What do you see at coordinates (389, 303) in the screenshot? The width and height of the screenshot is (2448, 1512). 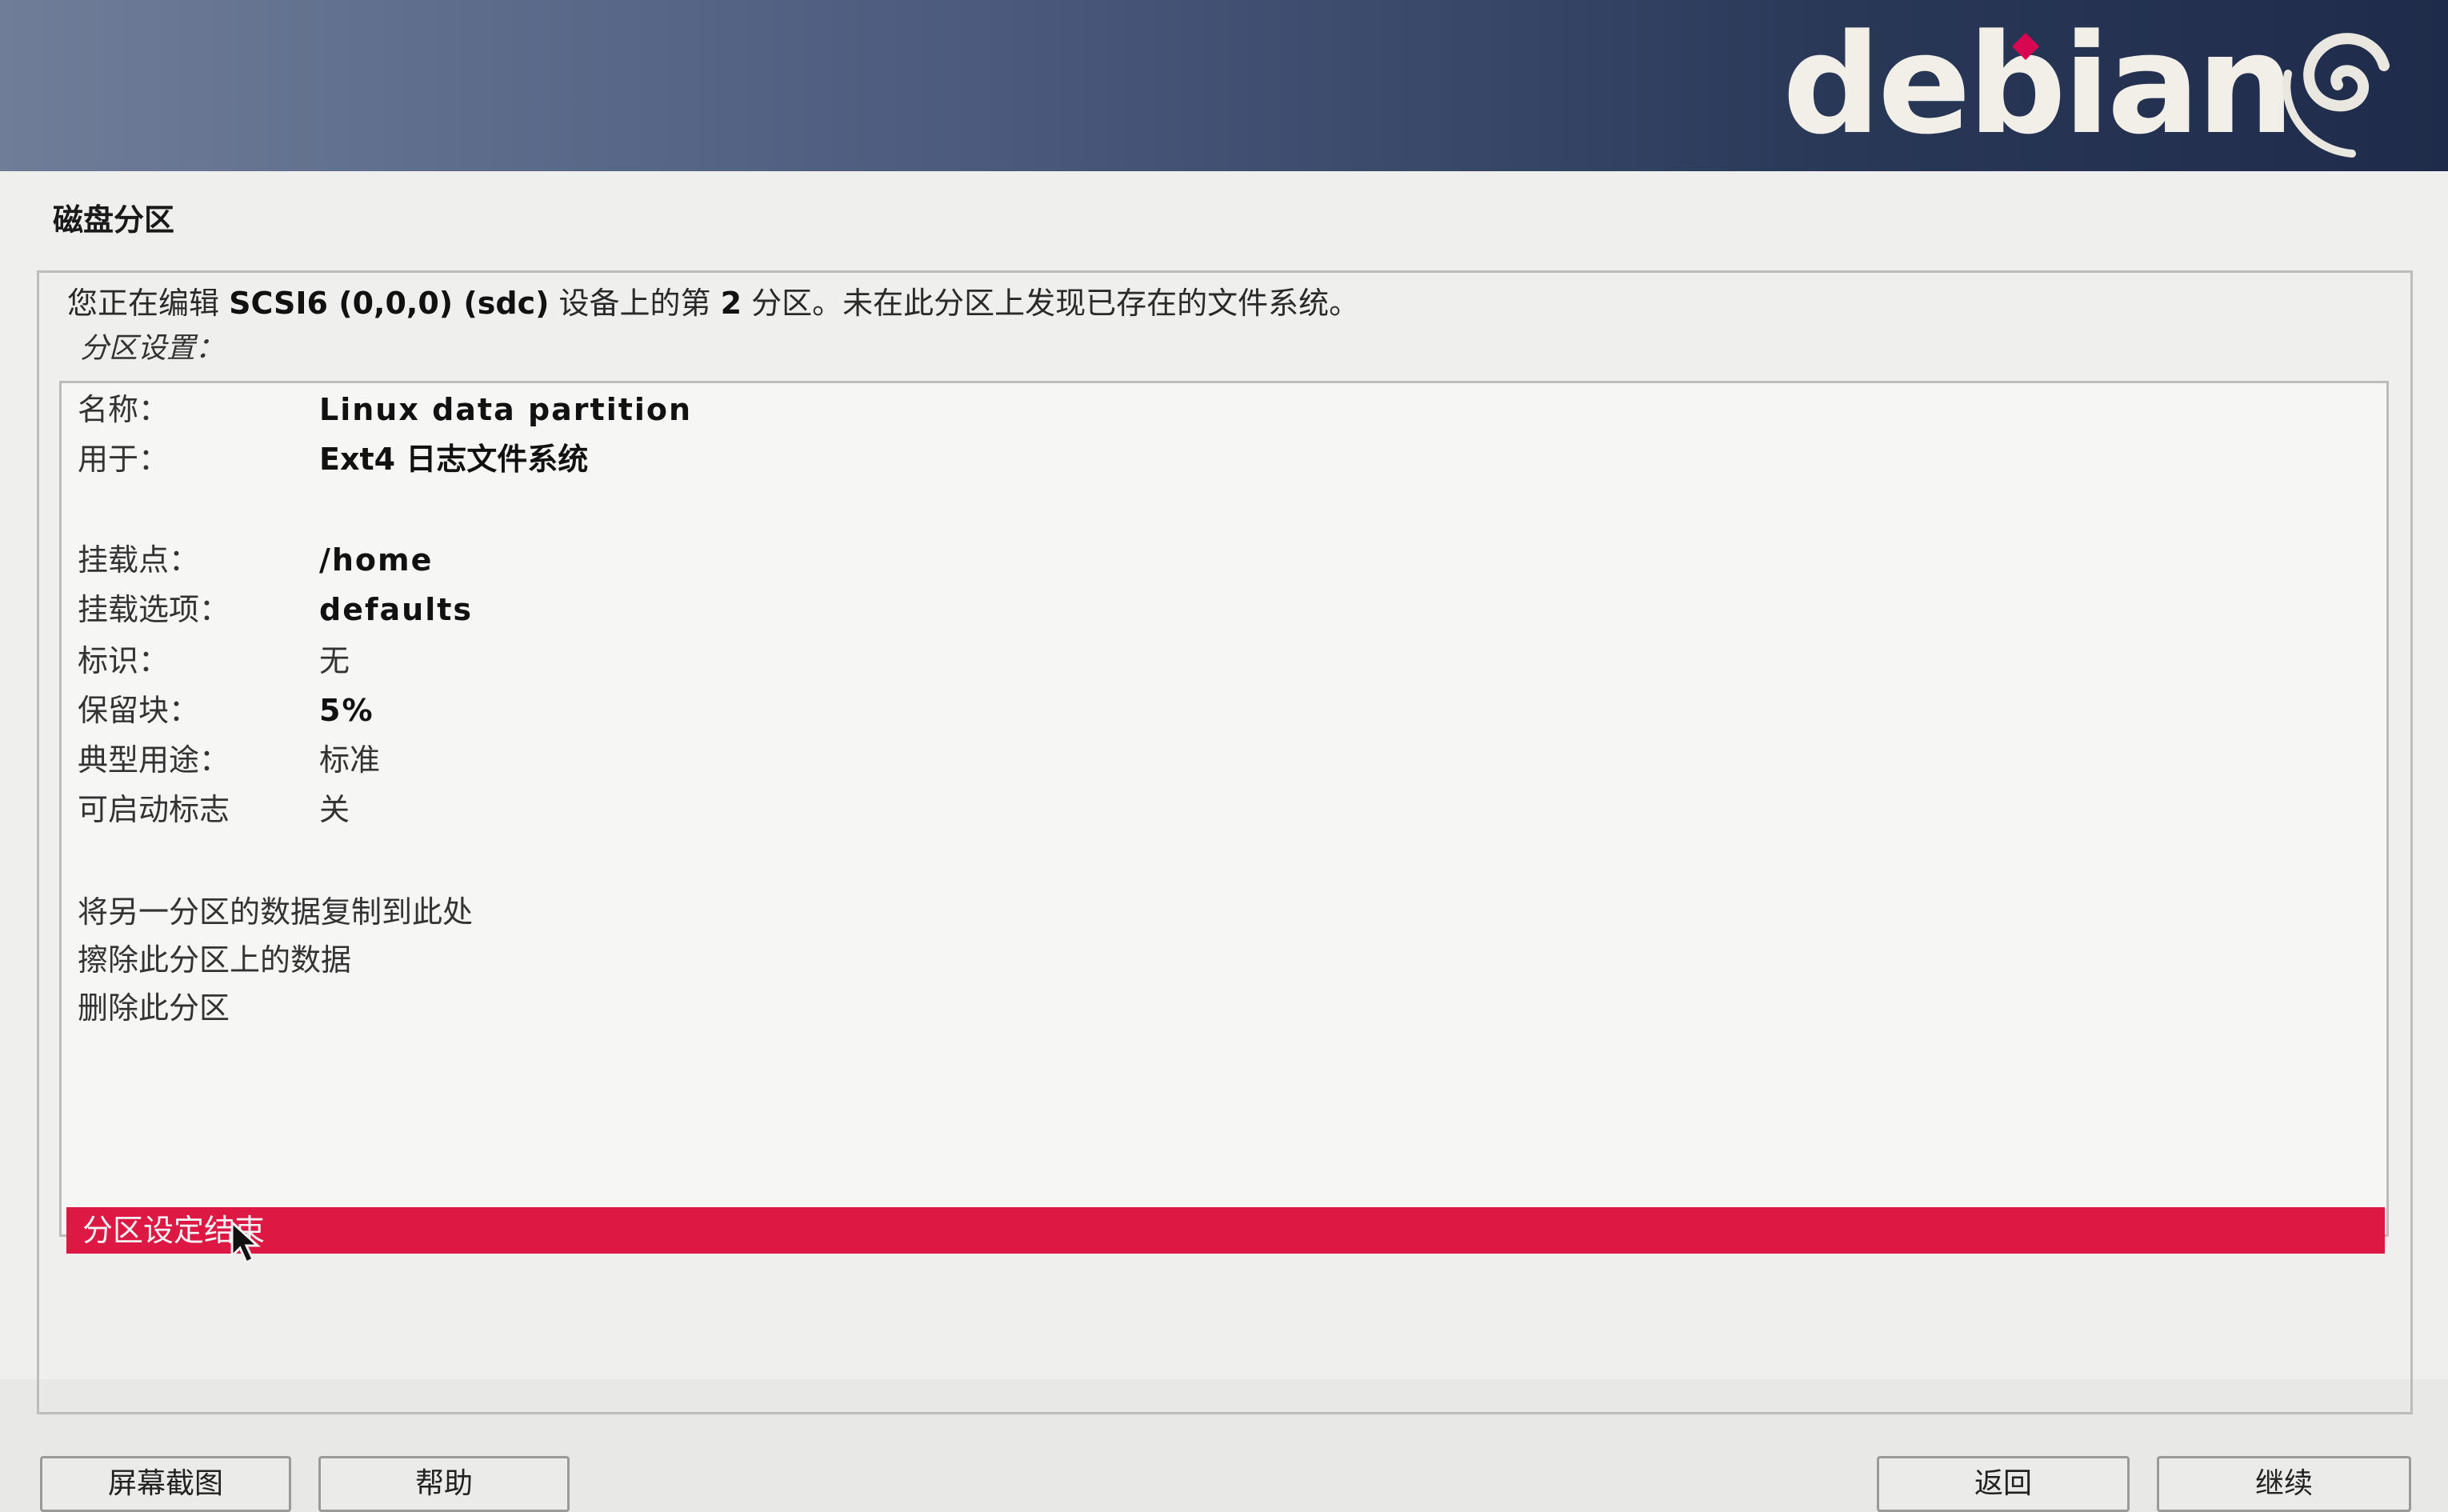 I see `device-name: SCSI6 (0,0,0) (sdc)` at bounding box center [389, 303].